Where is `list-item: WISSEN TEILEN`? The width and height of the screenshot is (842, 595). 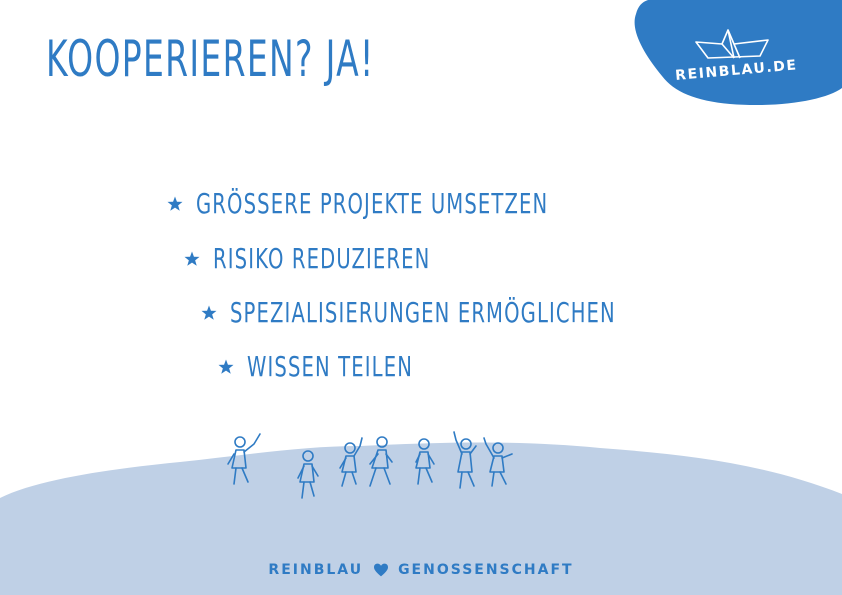 list-item: WISSEN TEILEN is located at coordinates (350, 367).